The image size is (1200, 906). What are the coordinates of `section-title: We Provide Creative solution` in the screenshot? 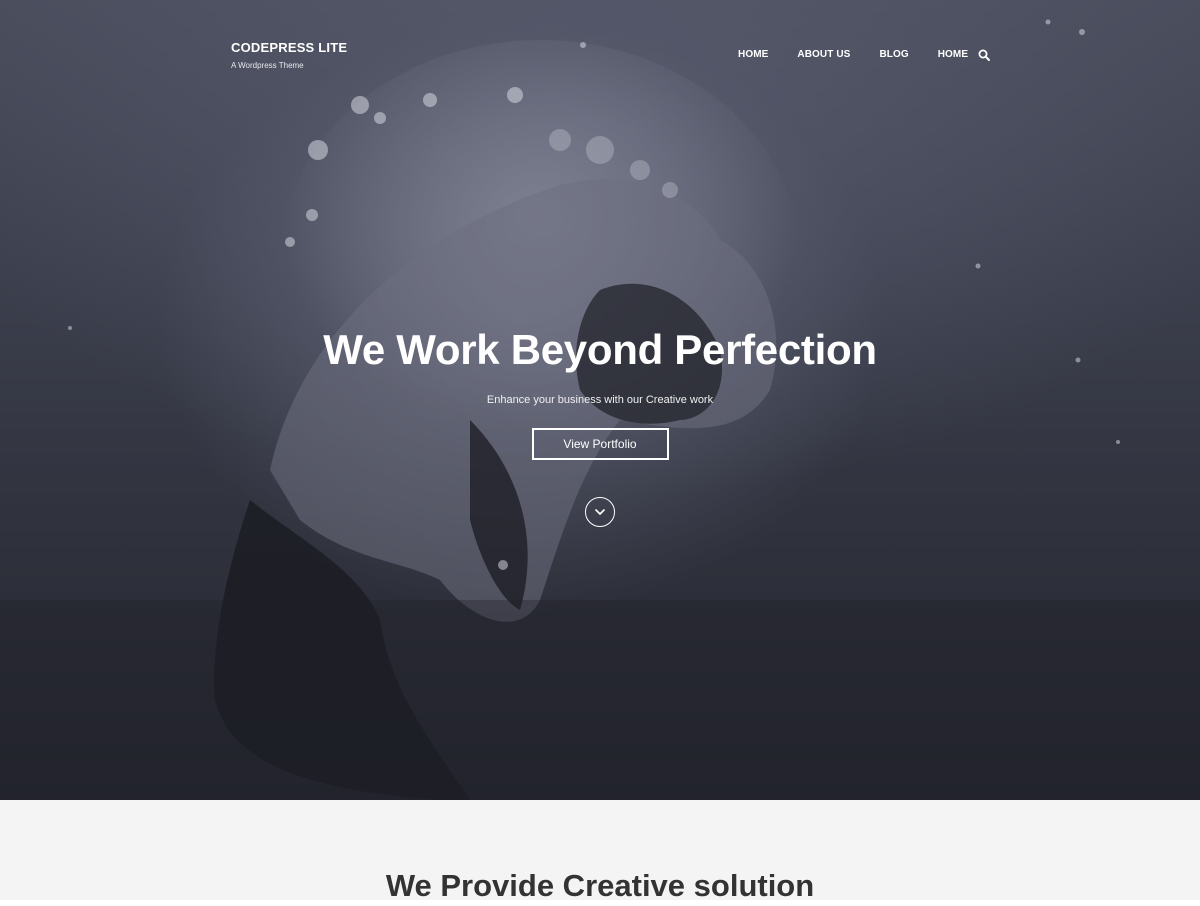 It's located at (600, 885).